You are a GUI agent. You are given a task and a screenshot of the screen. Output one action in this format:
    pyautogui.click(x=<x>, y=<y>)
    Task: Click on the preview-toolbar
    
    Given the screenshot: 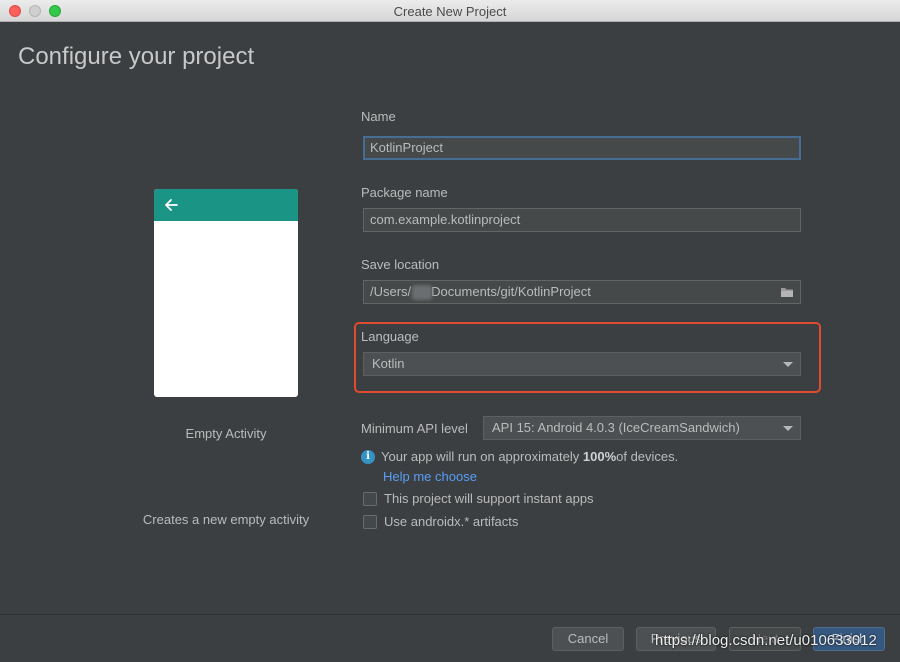 What is the action you would take?
    pyautogui.click(x=226, y=205)
    